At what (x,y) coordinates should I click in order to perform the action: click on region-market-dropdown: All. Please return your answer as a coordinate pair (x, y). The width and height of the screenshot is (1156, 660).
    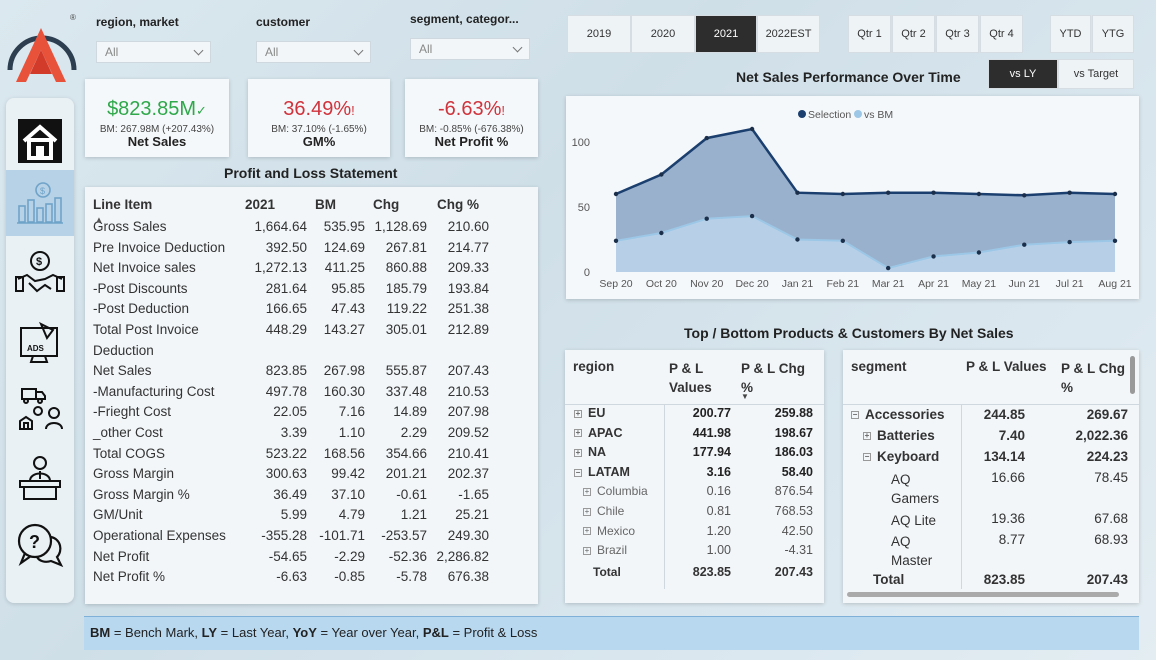
    Looking at the image, I should click on (153, 52).